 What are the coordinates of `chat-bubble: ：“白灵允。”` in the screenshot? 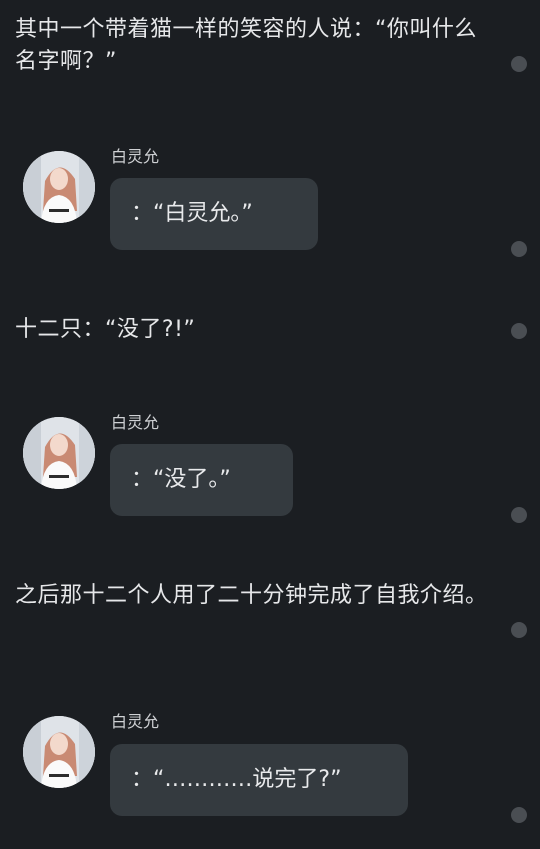 It's located at (214, 214).